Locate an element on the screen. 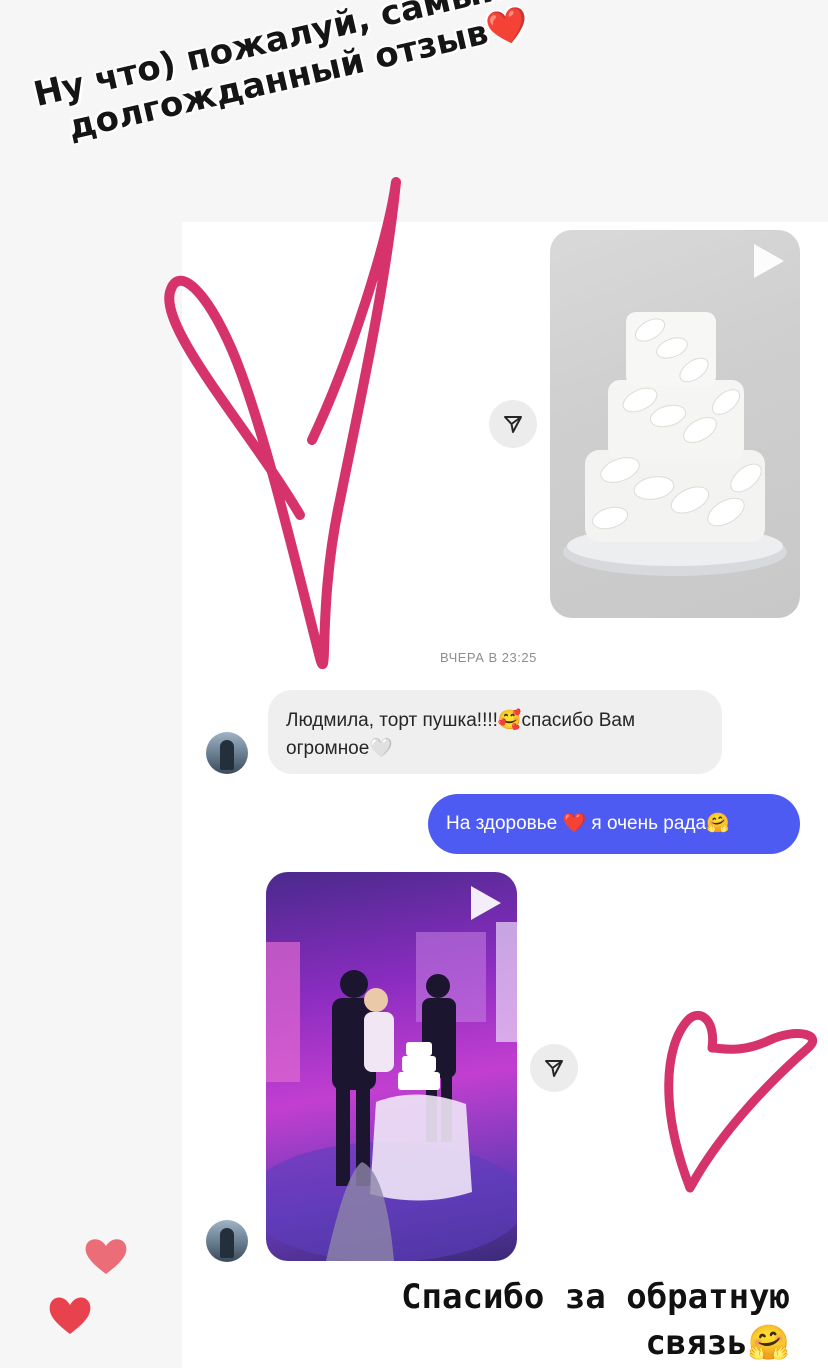 This screenshot has width=828, height=1368. cake-illustration is located at coordinates (675, 444).